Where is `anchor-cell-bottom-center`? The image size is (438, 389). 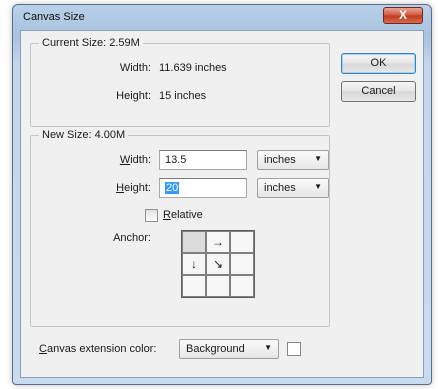 anchor-cell-bottom-center is located at coordinates (218, 286).